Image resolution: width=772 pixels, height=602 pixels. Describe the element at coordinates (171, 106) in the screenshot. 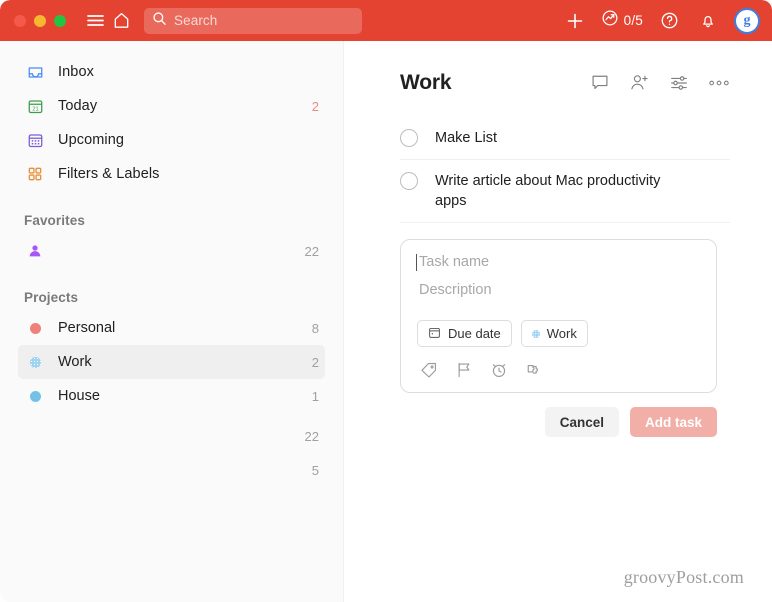

I see `sidebar-item-today: 21 Today 2` at that location.